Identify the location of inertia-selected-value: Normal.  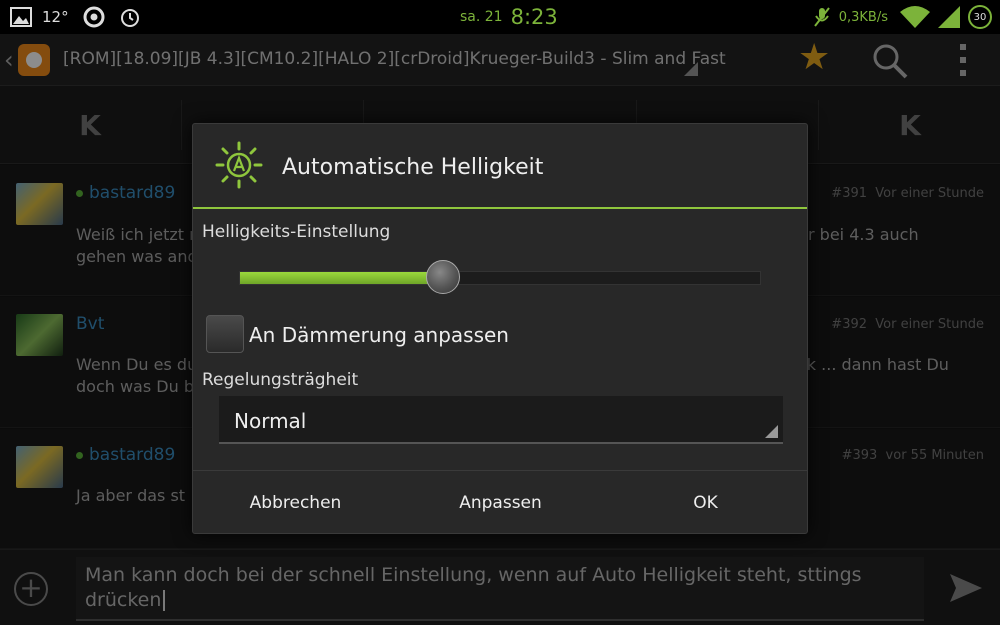
(270, 421).